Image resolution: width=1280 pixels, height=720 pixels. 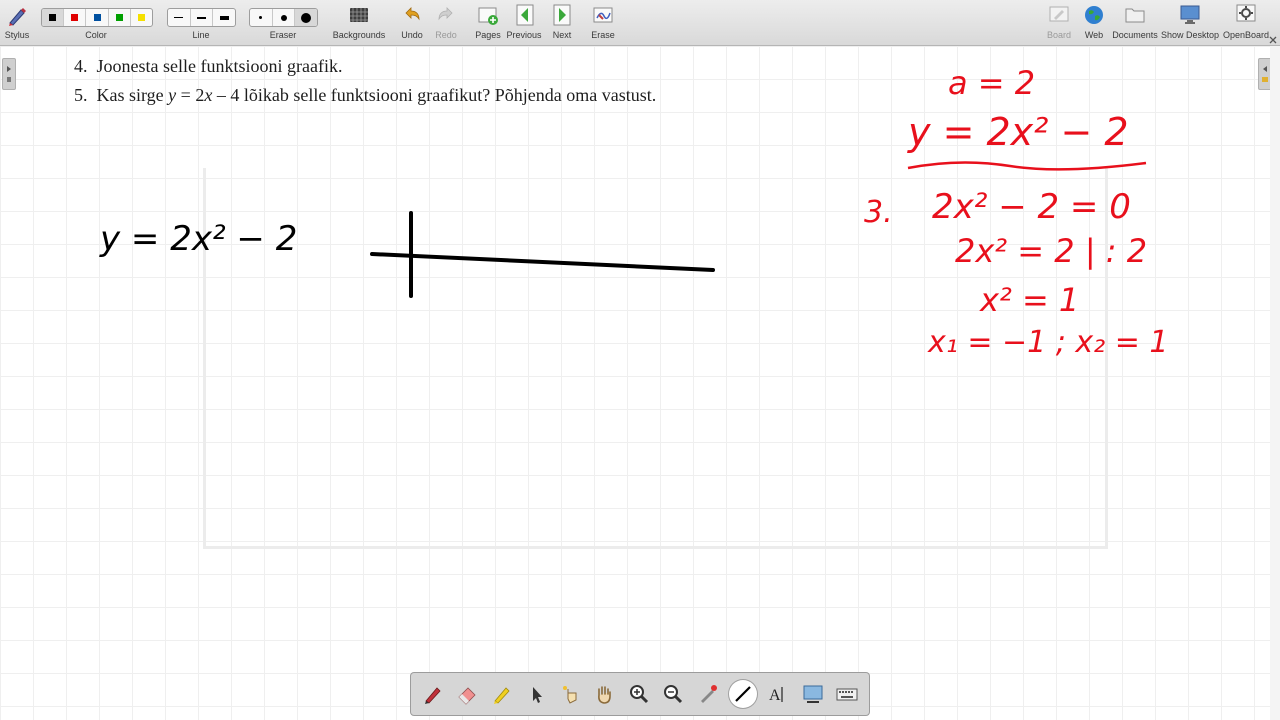 I want to click on x-axis-stroke, so click(x=542, y=262).